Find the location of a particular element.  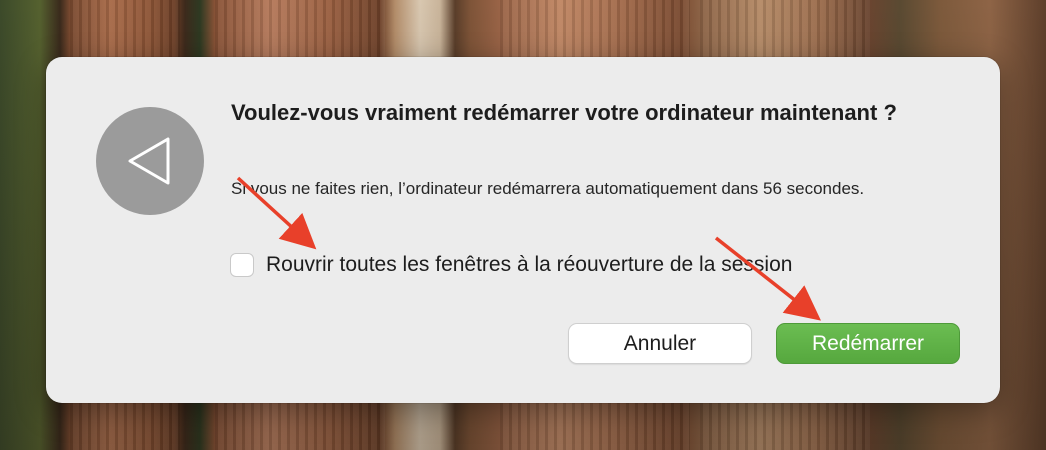

restart-button: Redémarrer is located at coordinates (868, 343).